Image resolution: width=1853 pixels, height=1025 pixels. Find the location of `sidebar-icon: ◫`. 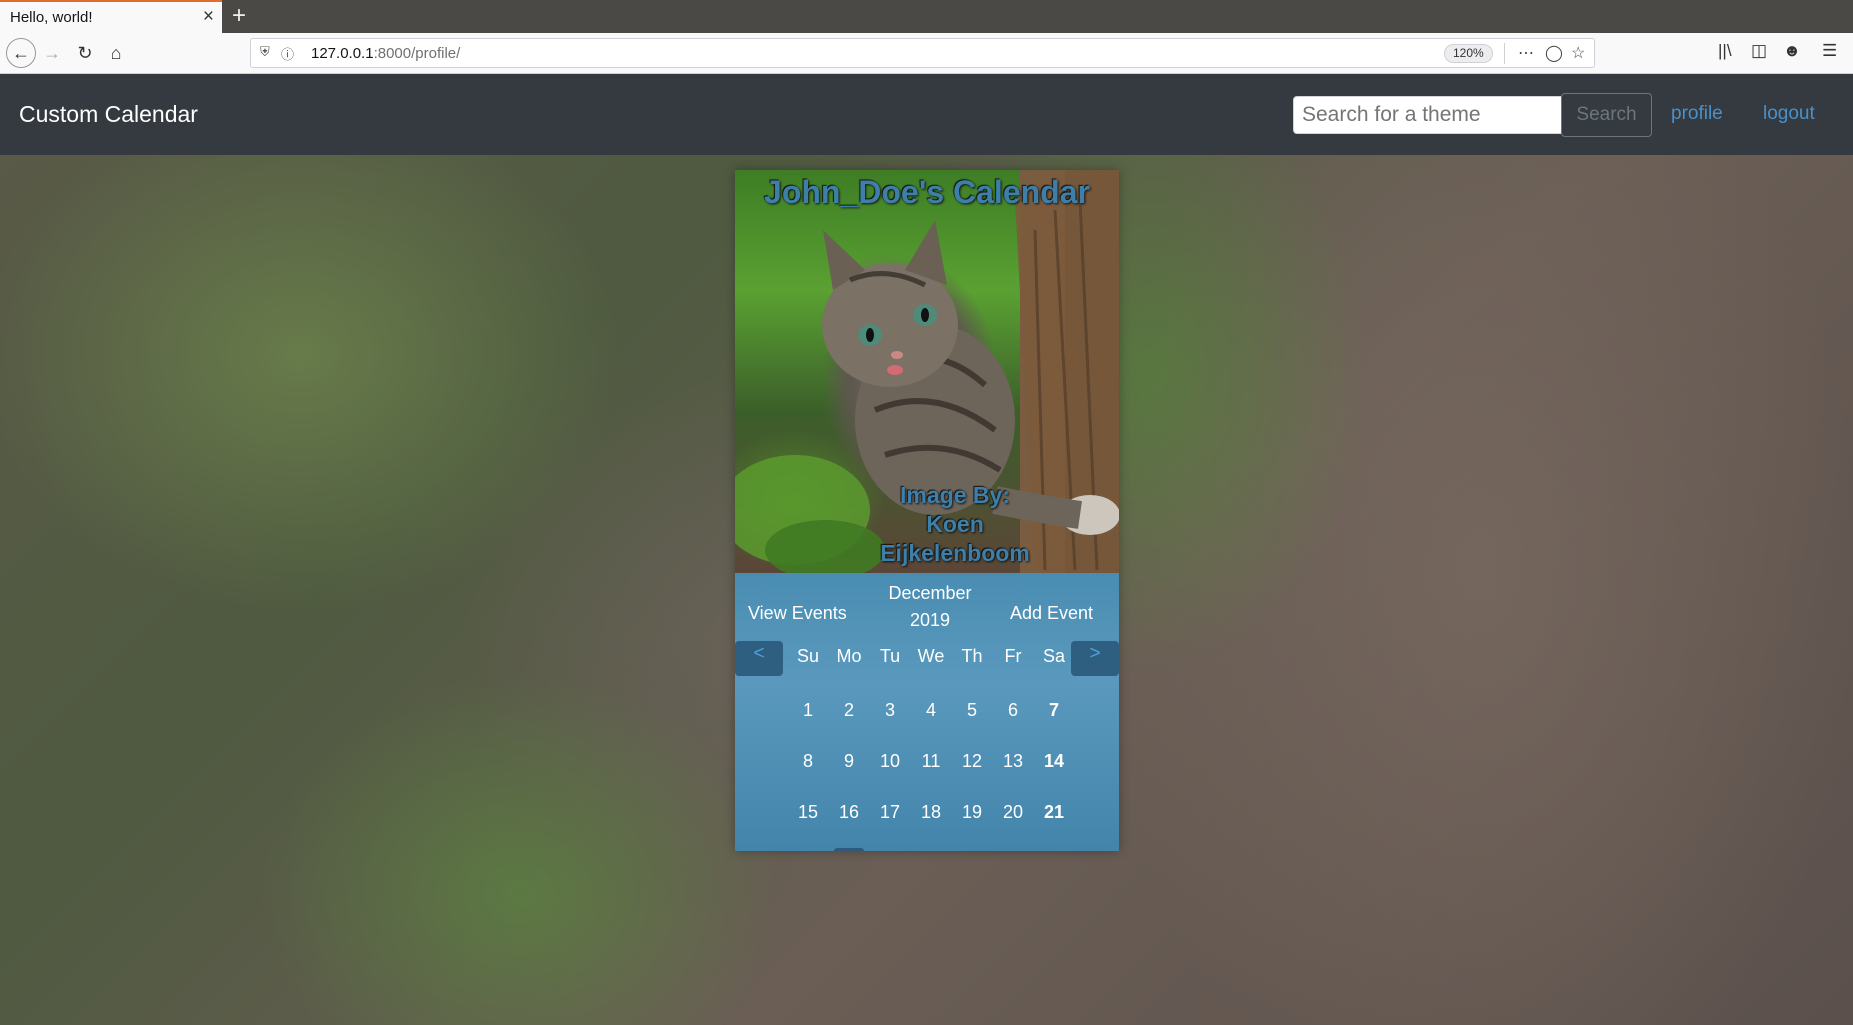

sidebar-icon: ◫ is located at coordinates (1759, 51).